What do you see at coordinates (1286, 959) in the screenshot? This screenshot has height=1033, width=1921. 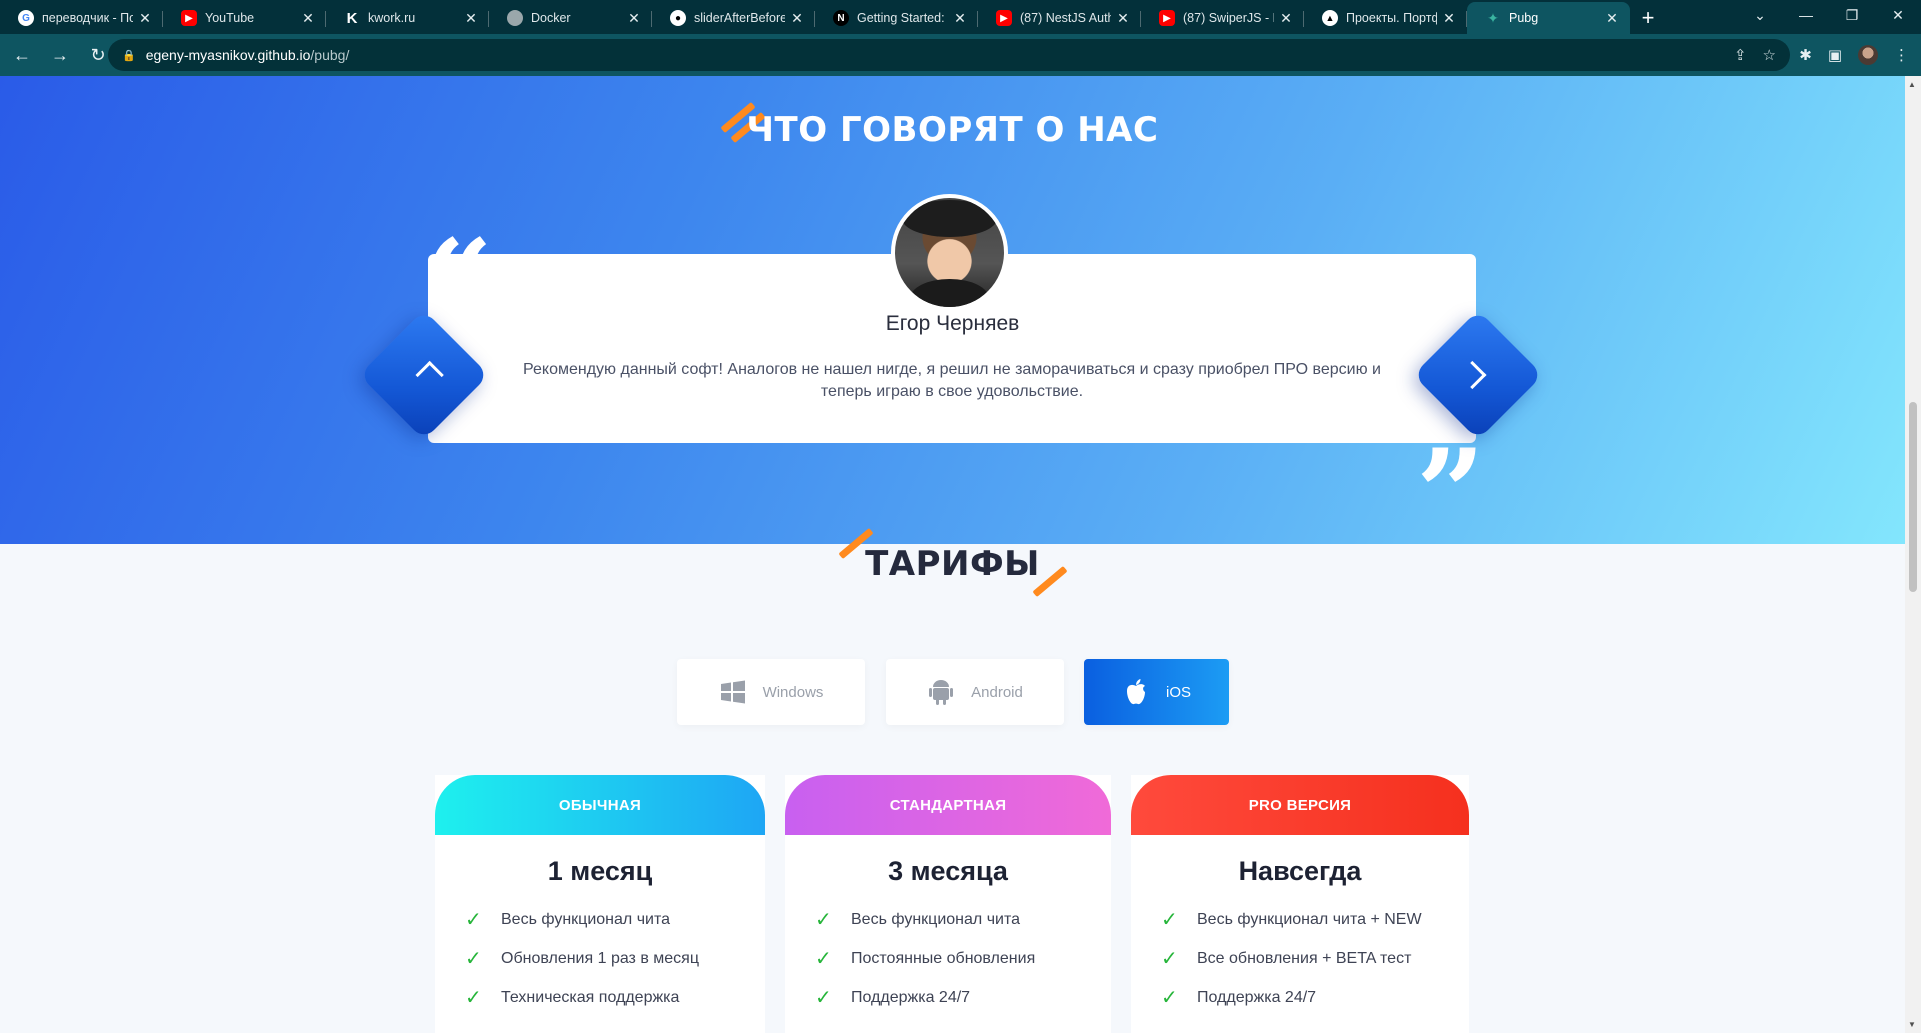 I see `plan-feature: ✓ Все обновления + BETA тест` at bounding box center [1286, 959].